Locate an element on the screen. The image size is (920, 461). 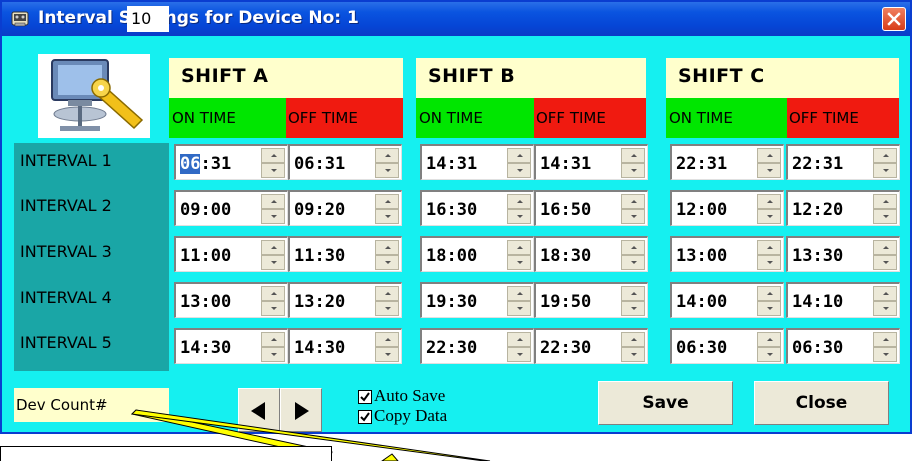
time-spinner: 14:10 is located at coordinates (843, 300).